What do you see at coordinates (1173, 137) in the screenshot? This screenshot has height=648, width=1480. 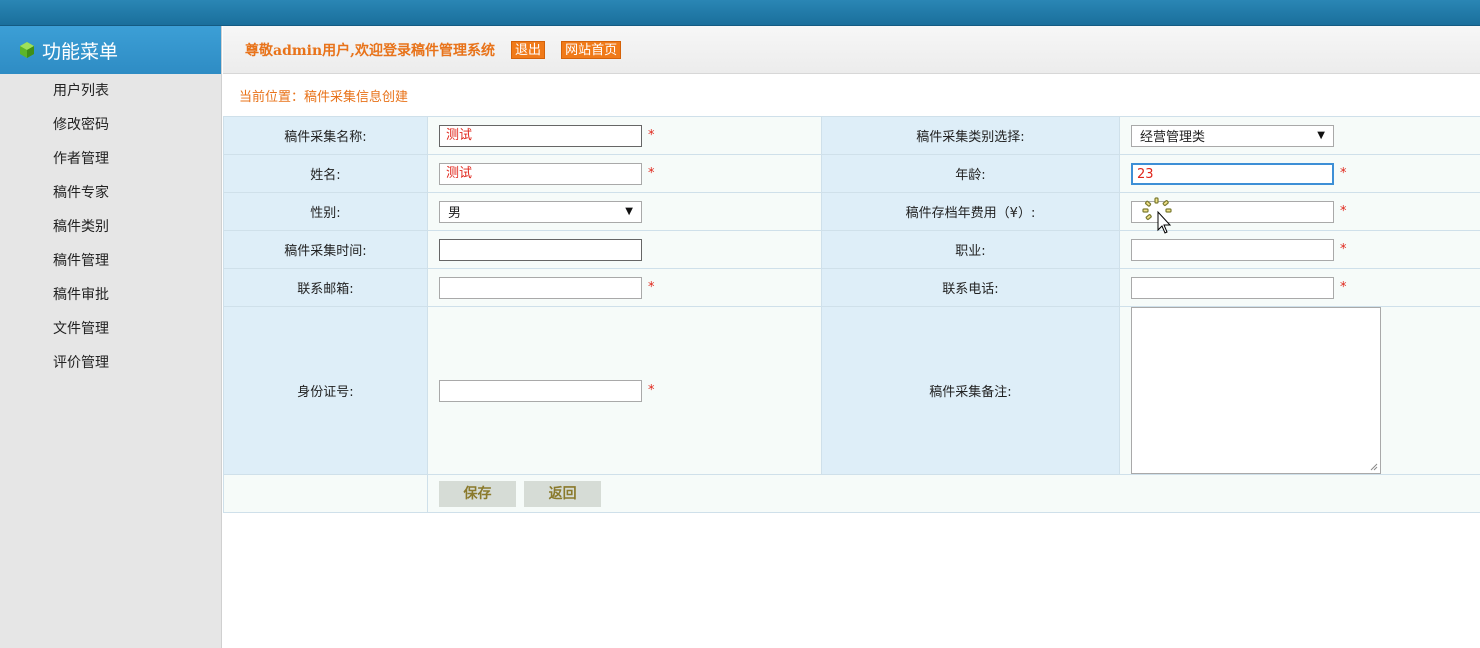 I see `category-selected-value: 经营管理类` at bounding box center [1173, 137].